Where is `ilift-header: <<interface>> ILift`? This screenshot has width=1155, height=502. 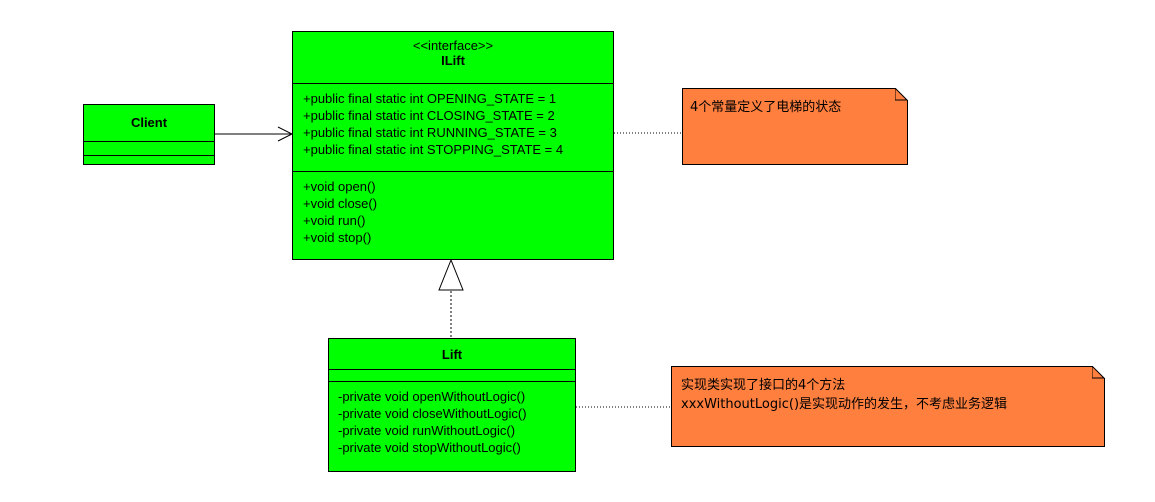
ilift-header: <<interface>> ILift is located at coordinates (453, 57).